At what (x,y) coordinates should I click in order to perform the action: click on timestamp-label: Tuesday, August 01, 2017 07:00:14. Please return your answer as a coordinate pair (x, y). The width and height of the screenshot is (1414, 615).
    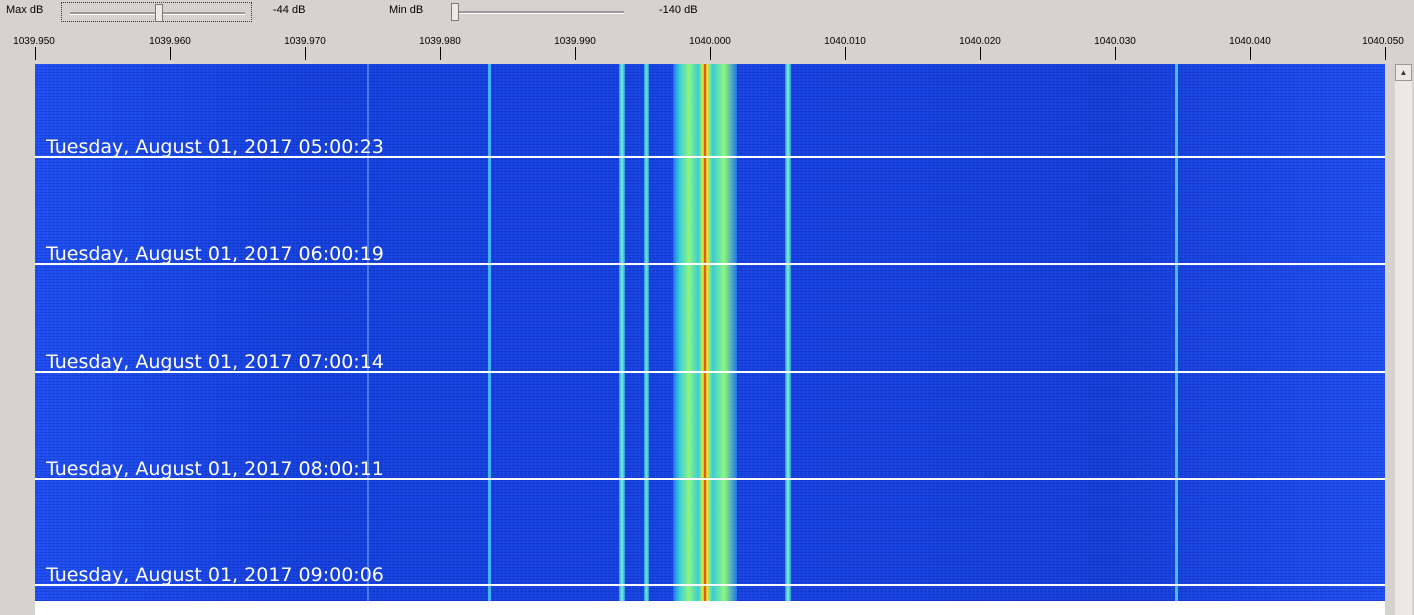
    Looking at the image, I should click on (215, 362).